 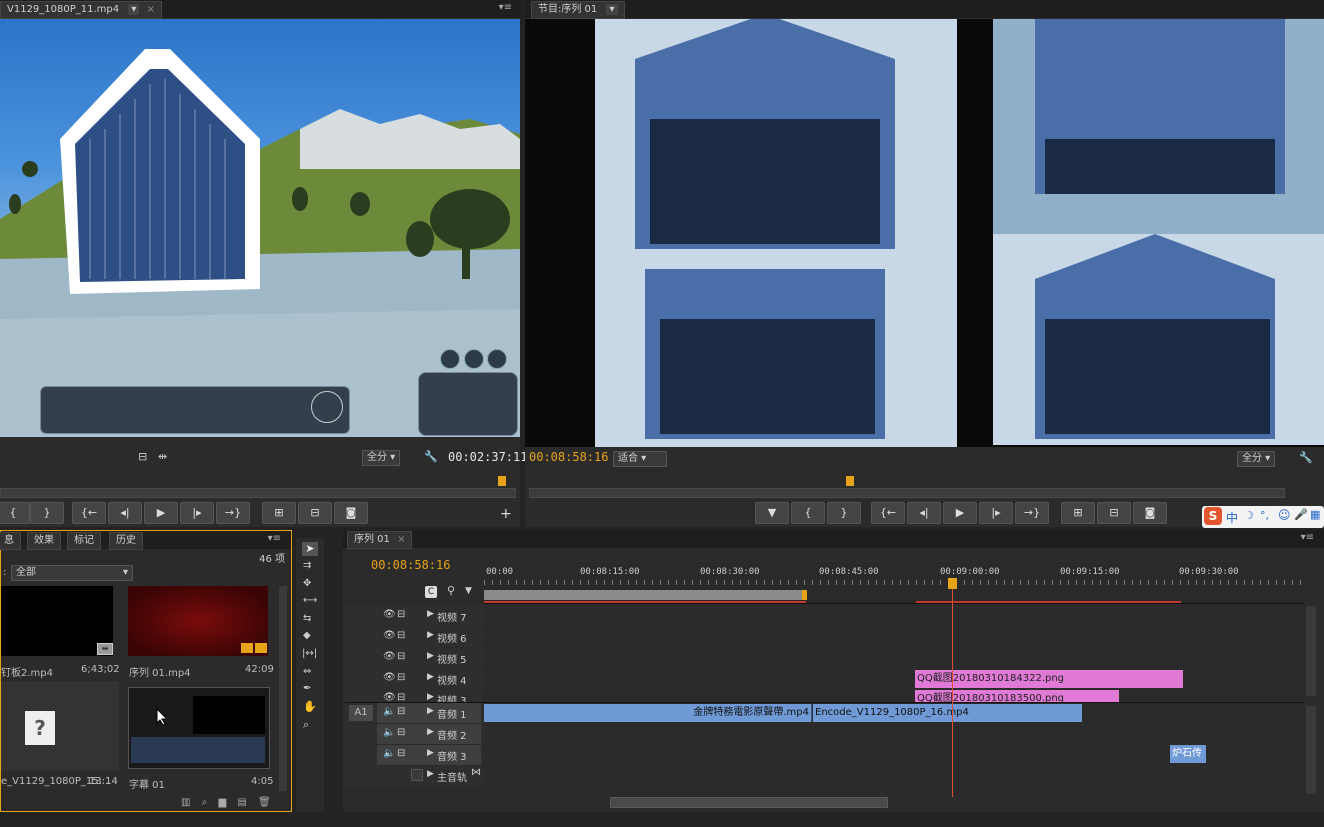 I want to click on timeline-clip-a3: 炉石传, so click(x=1188, y=754).